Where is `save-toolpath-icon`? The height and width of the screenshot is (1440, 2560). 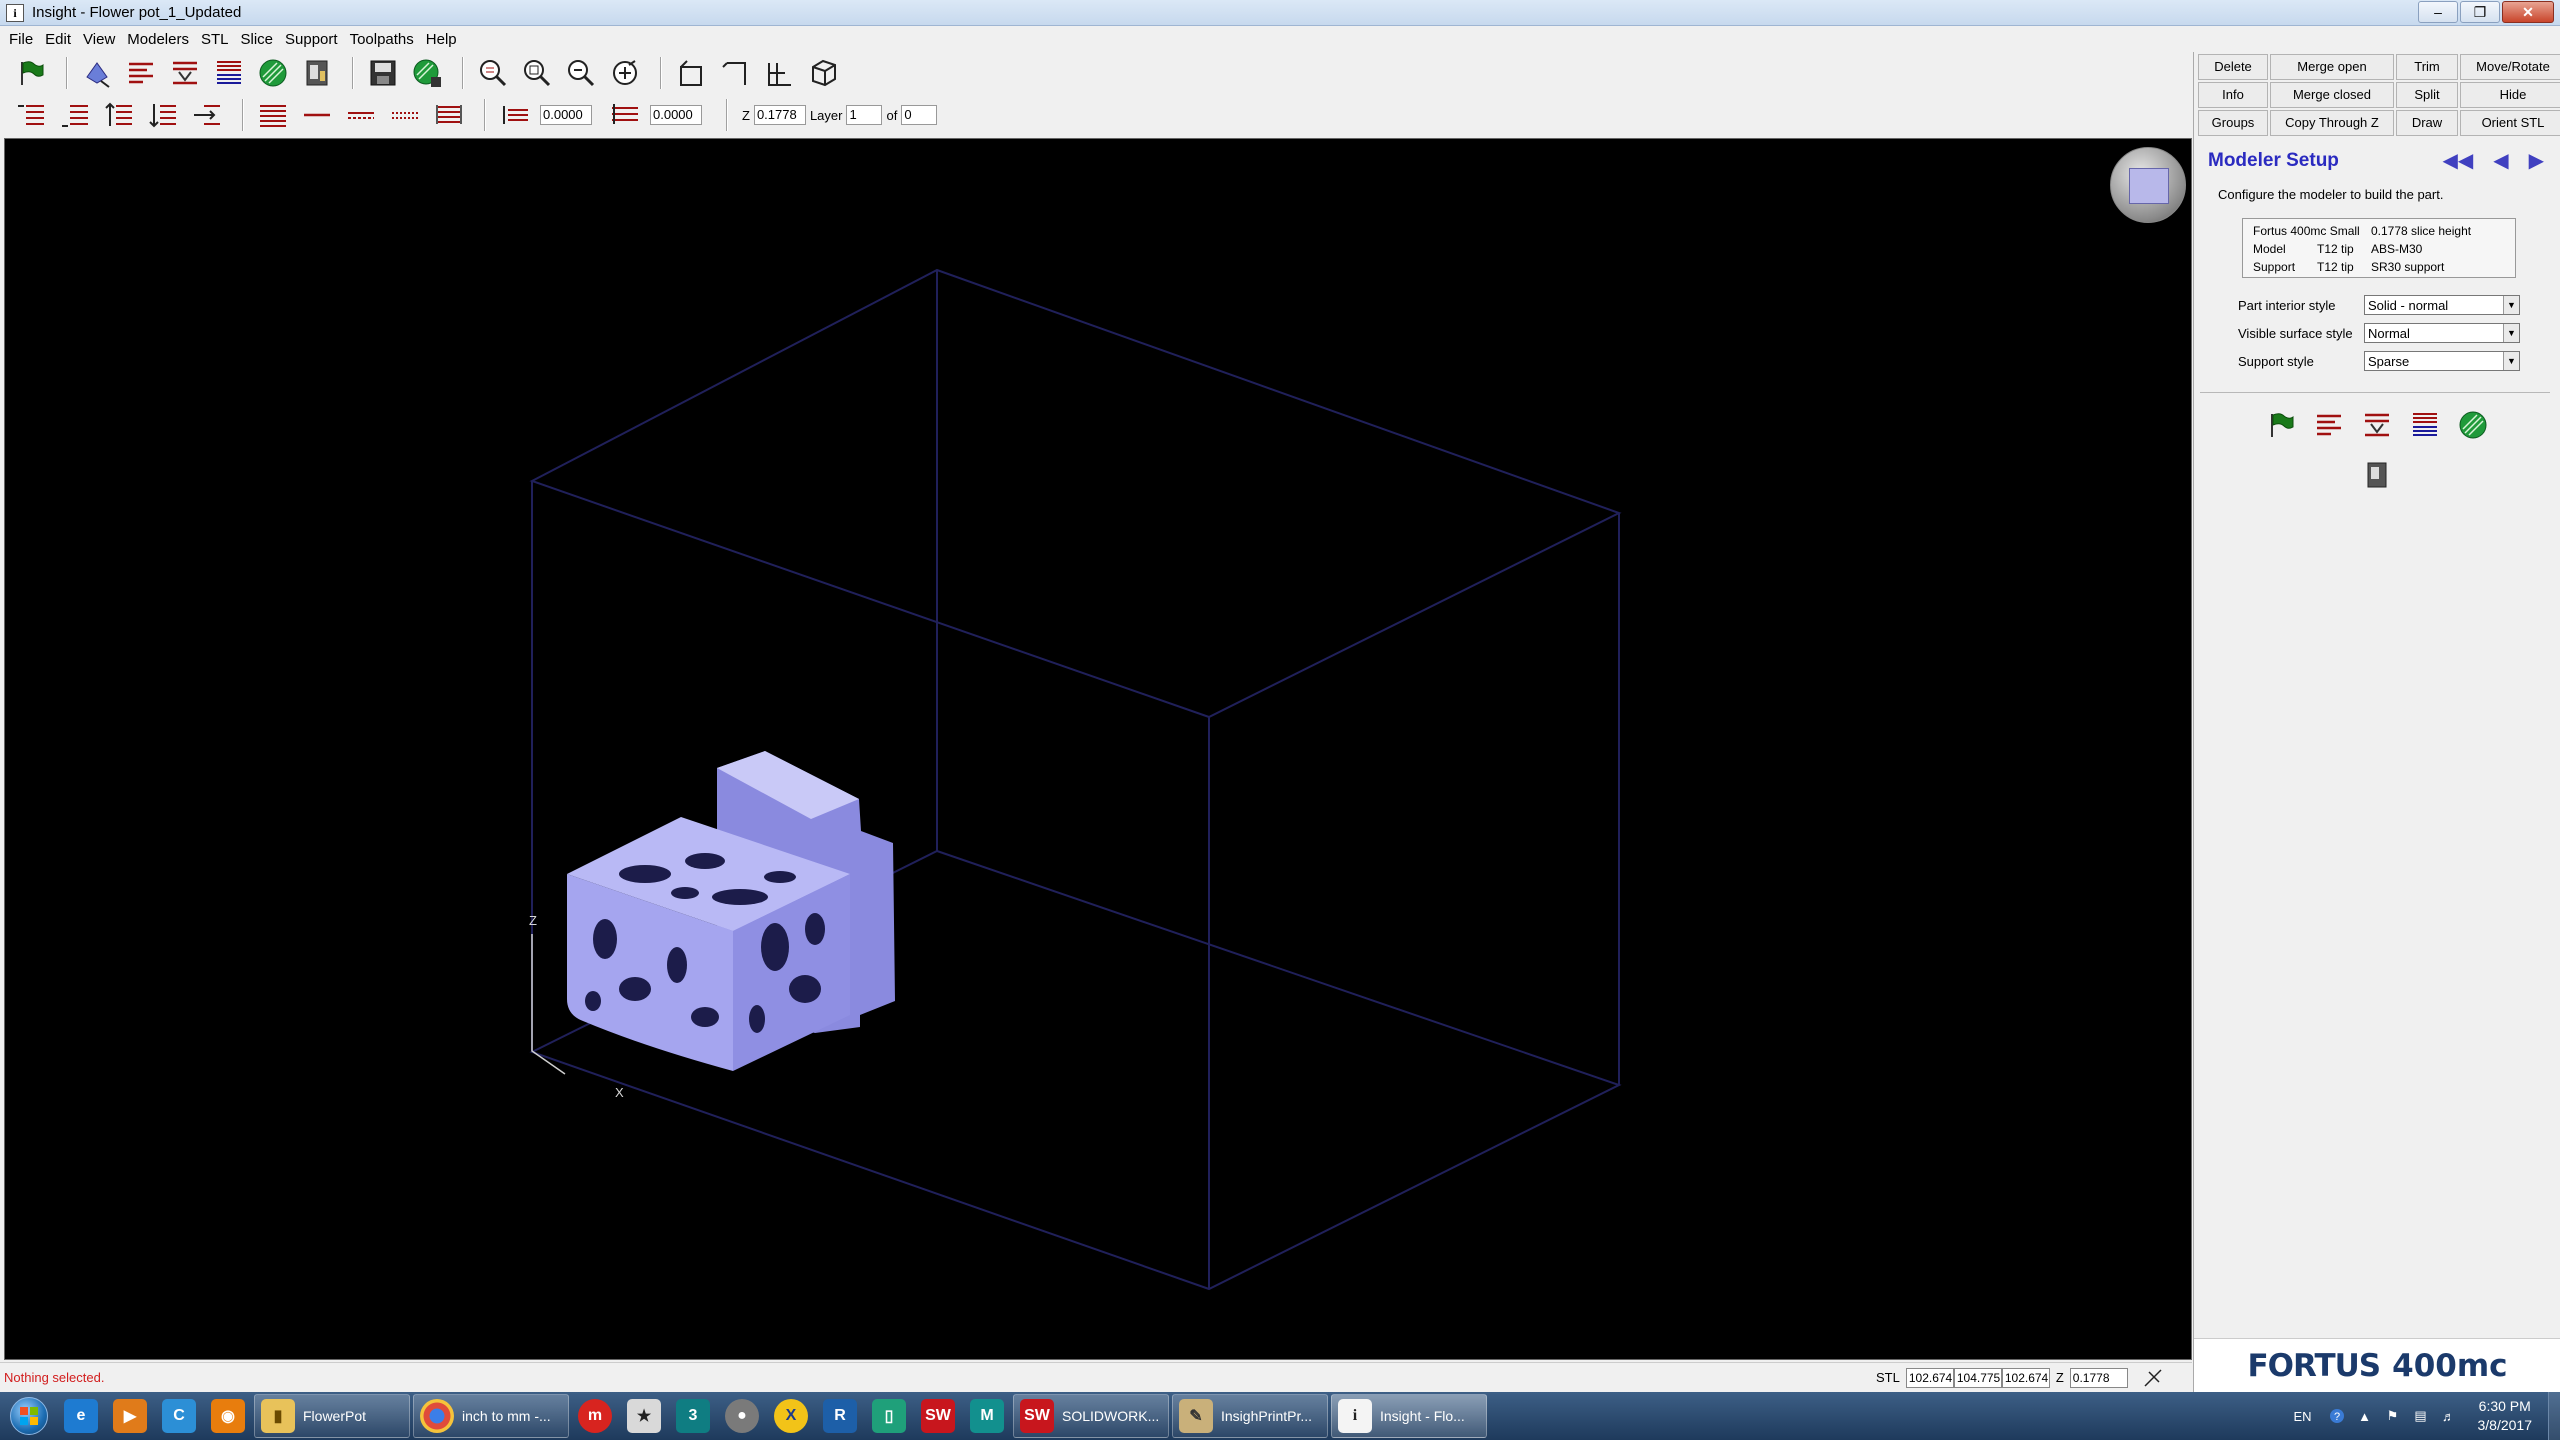
save-toolpath-icon is located at coordinates (427, 73).